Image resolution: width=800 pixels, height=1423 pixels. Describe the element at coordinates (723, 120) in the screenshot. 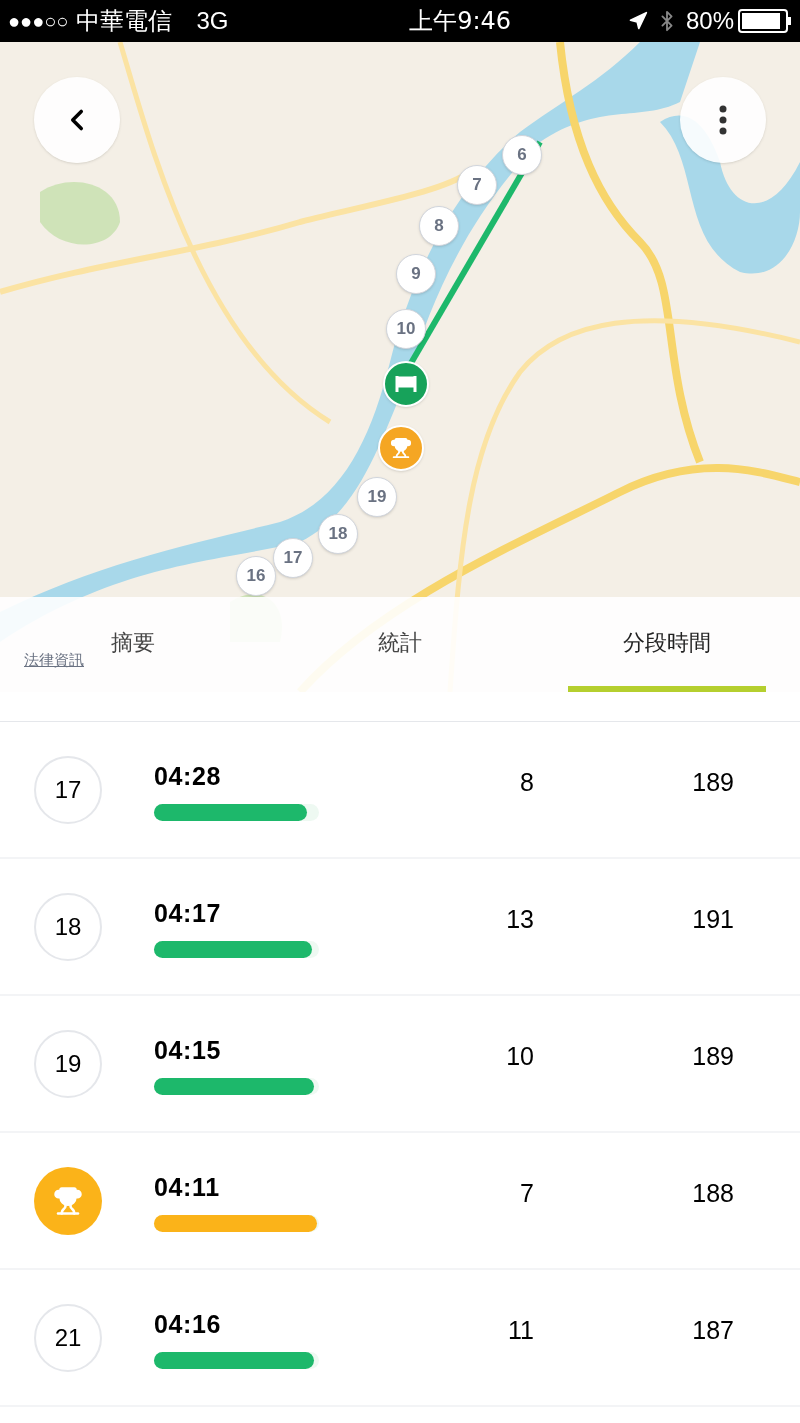

I see `more-icon` at that location.